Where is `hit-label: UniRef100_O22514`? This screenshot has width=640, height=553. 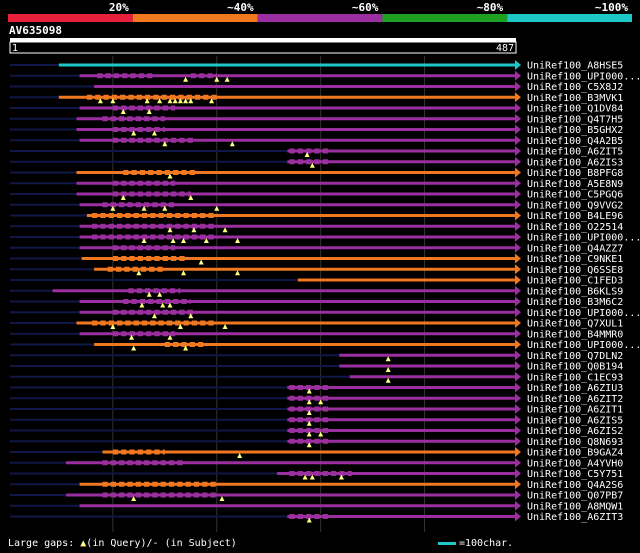
hit-label: UniRef100_O22514 is located at coordinates (575, 227).